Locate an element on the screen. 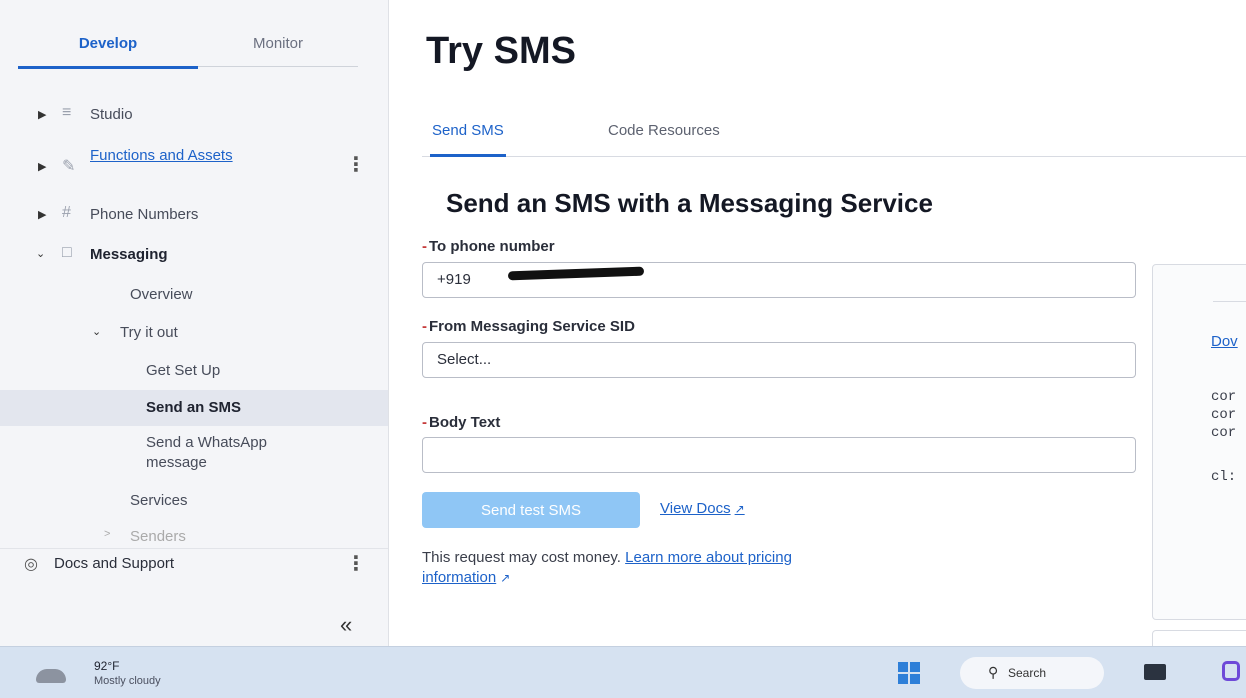 This screenshot has height=698, width=1246. to-phone-label: - To phone number is located at coordinates (488, 246).